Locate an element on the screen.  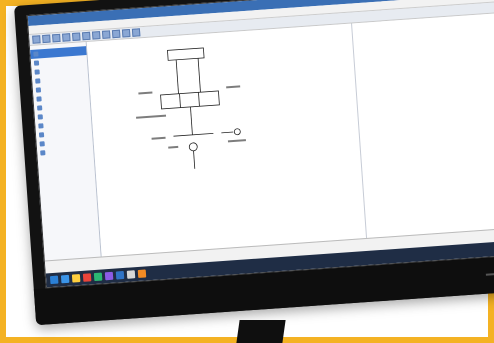
save-icon is located at coordinates (56, 38).